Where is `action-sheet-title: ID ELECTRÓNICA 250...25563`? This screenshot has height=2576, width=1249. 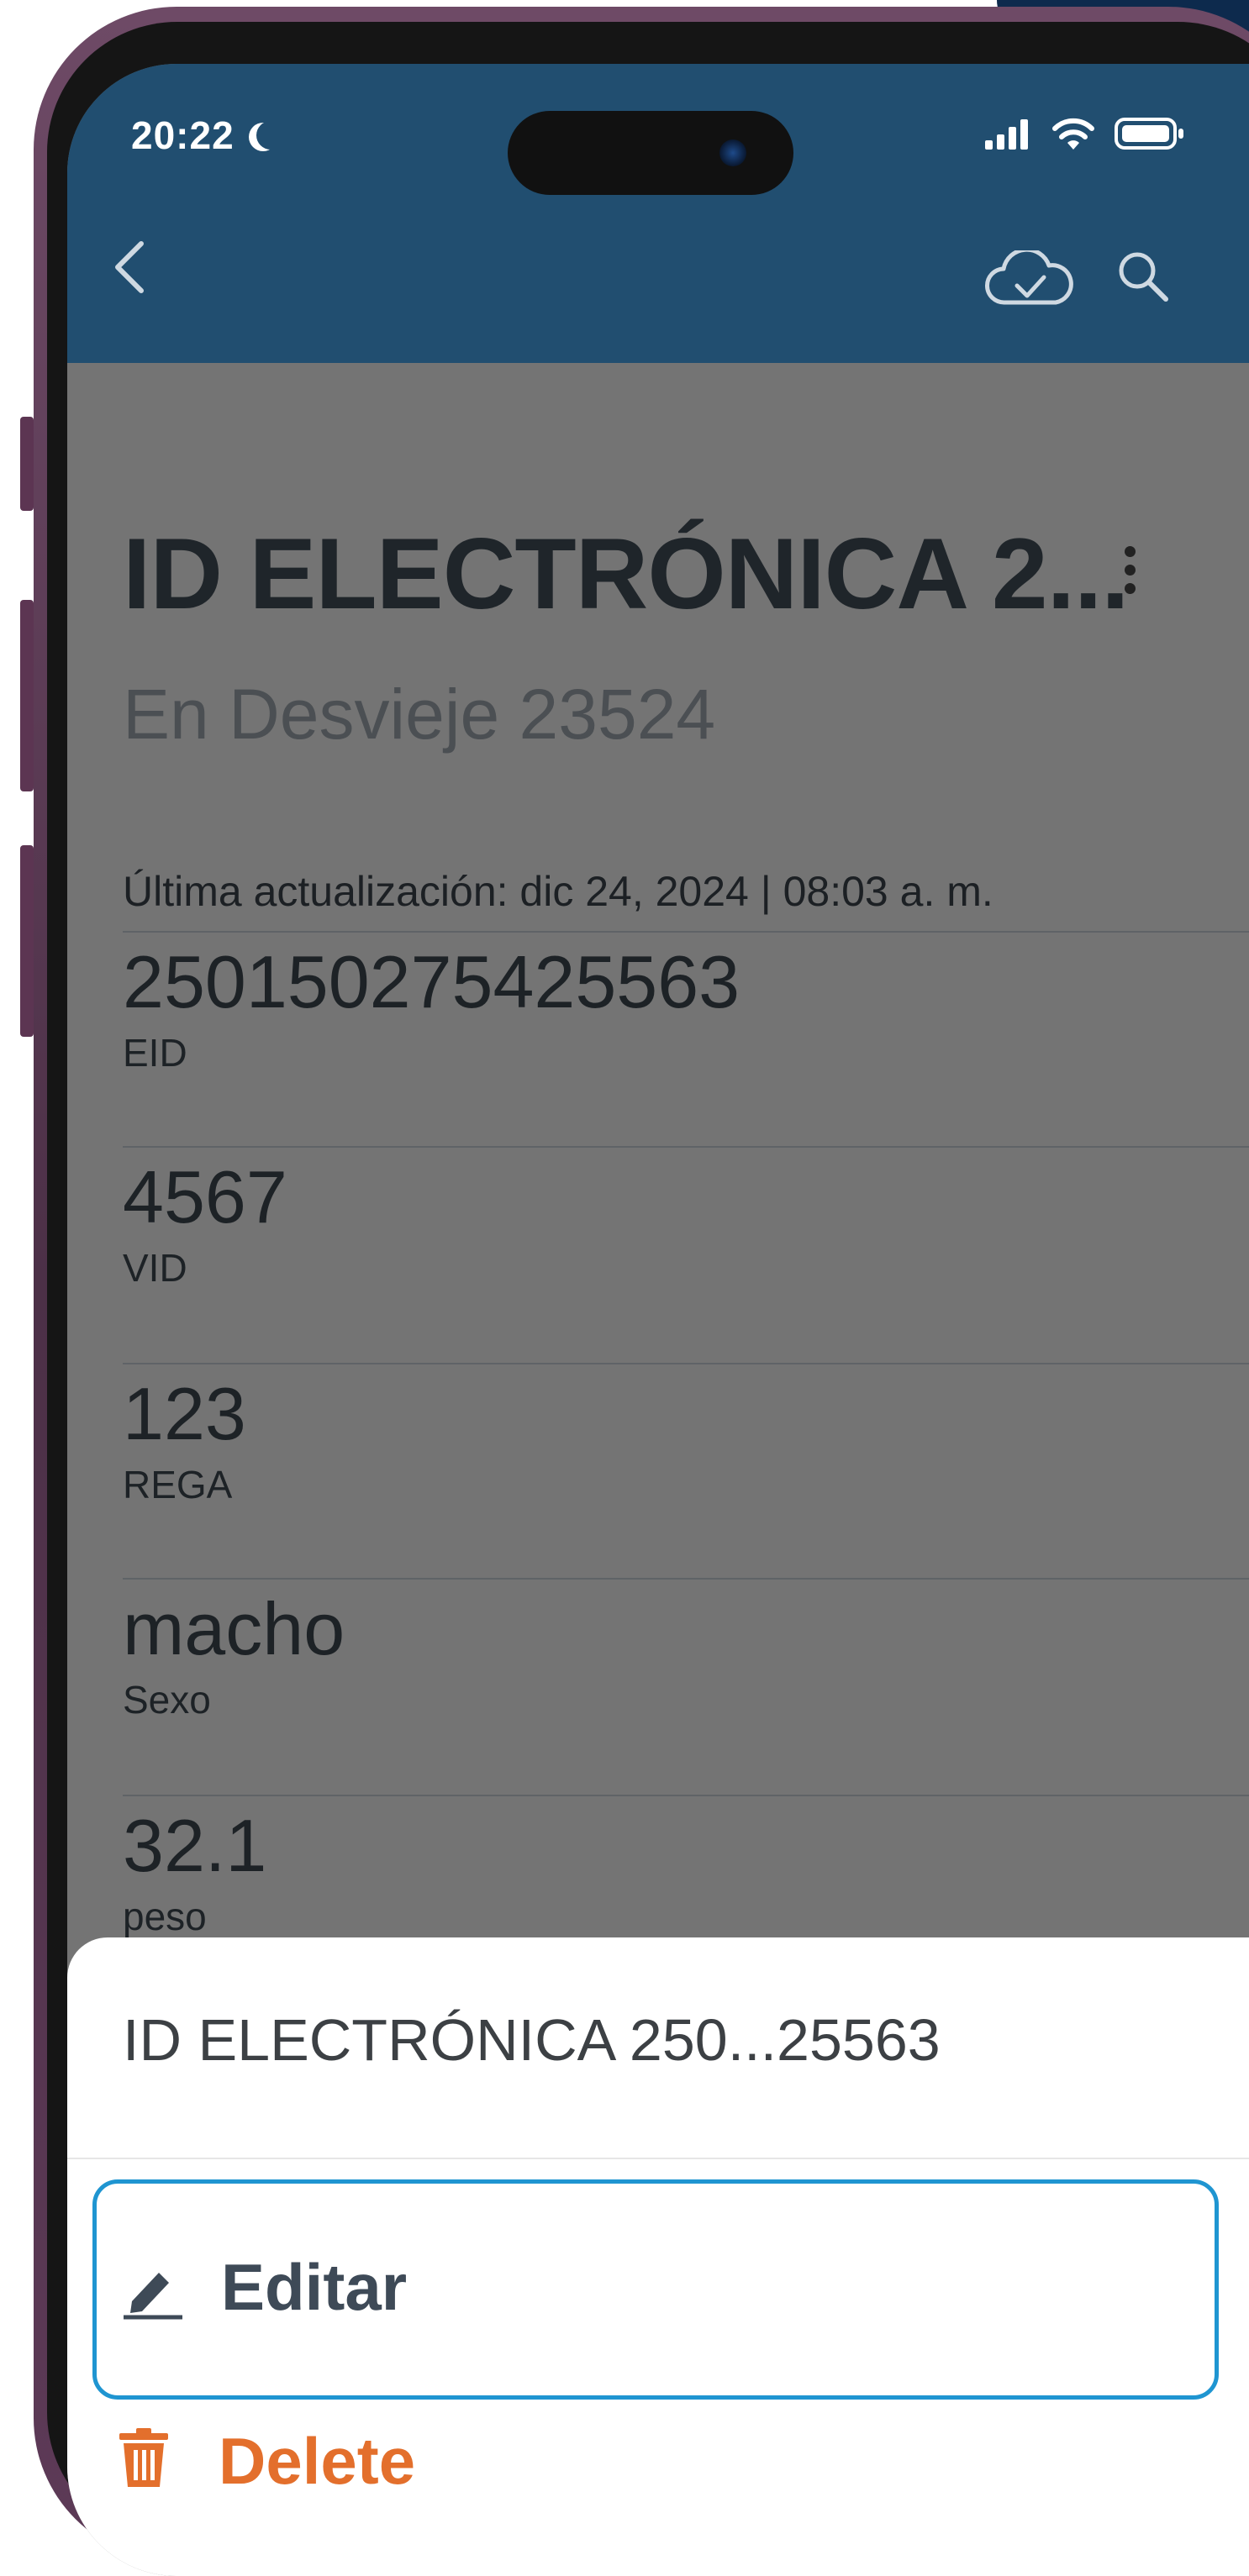
action-sheet-title: ID ELECTRÓNICA 250...25563 is located at coordinates (532, 2040).